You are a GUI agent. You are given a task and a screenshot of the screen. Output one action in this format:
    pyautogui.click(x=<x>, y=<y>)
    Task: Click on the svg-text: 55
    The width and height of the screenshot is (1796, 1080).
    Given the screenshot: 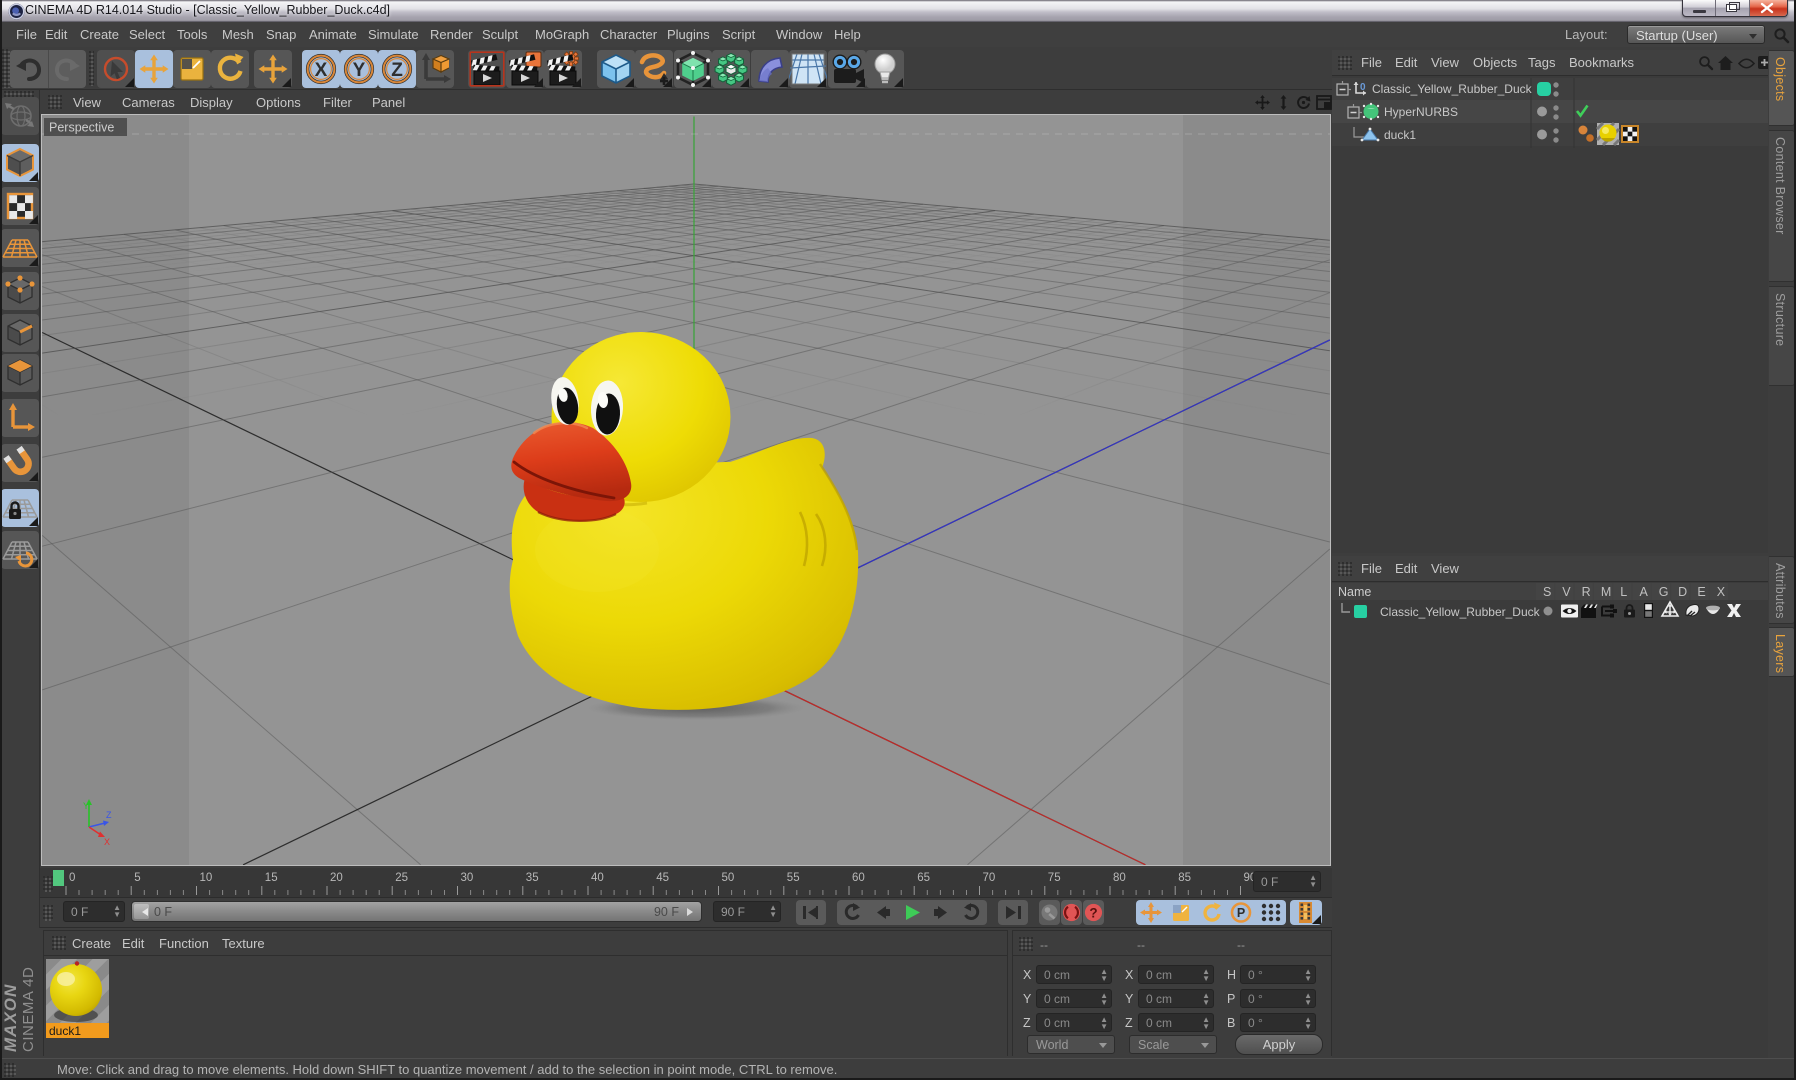 What is the action you would take?
    pyautogui.click(x=793, y=878)
    